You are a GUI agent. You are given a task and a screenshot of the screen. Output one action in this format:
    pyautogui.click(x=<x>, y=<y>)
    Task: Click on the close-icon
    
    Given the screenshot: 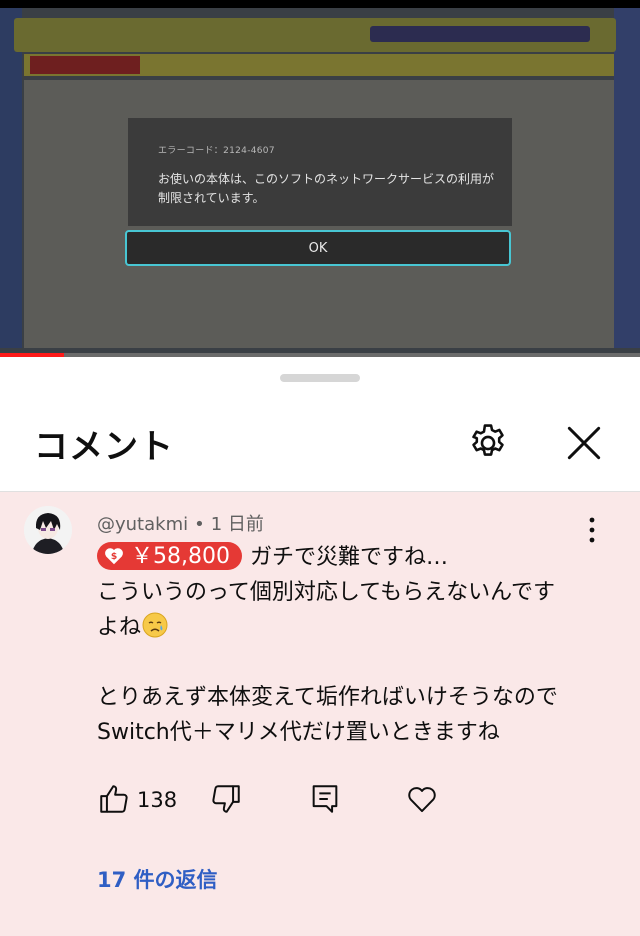 What is the action you would take?
    pyautogui.click(x=584, y=443)
    